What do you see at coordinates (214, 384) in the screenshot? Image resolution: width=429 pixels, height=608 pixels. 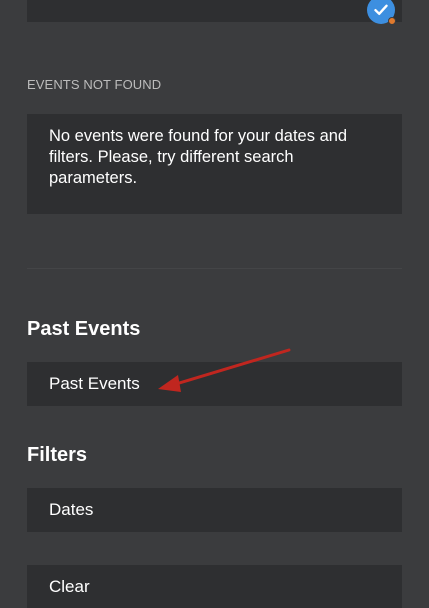 I see `past-events-button: Past Events` at bounding box center [214, 384].